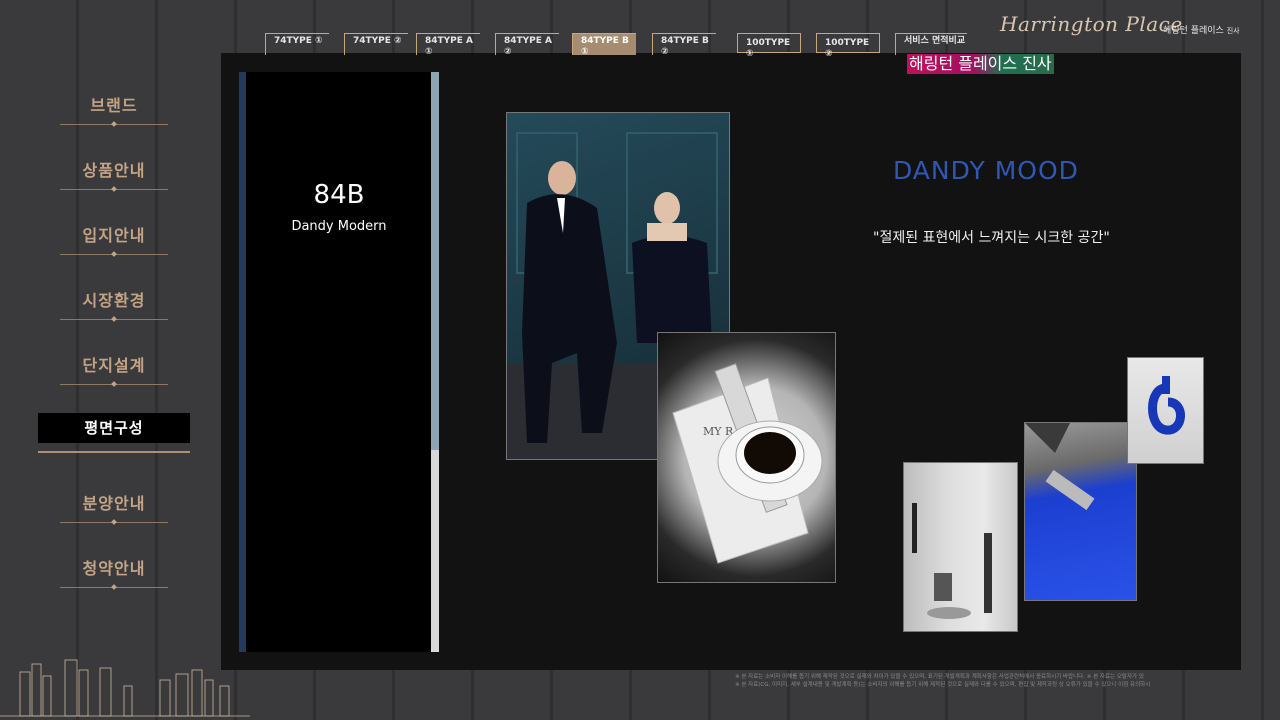 The image size is (1280, 720). I want to click on coffee-illustration: MY R, so click(747, 463).